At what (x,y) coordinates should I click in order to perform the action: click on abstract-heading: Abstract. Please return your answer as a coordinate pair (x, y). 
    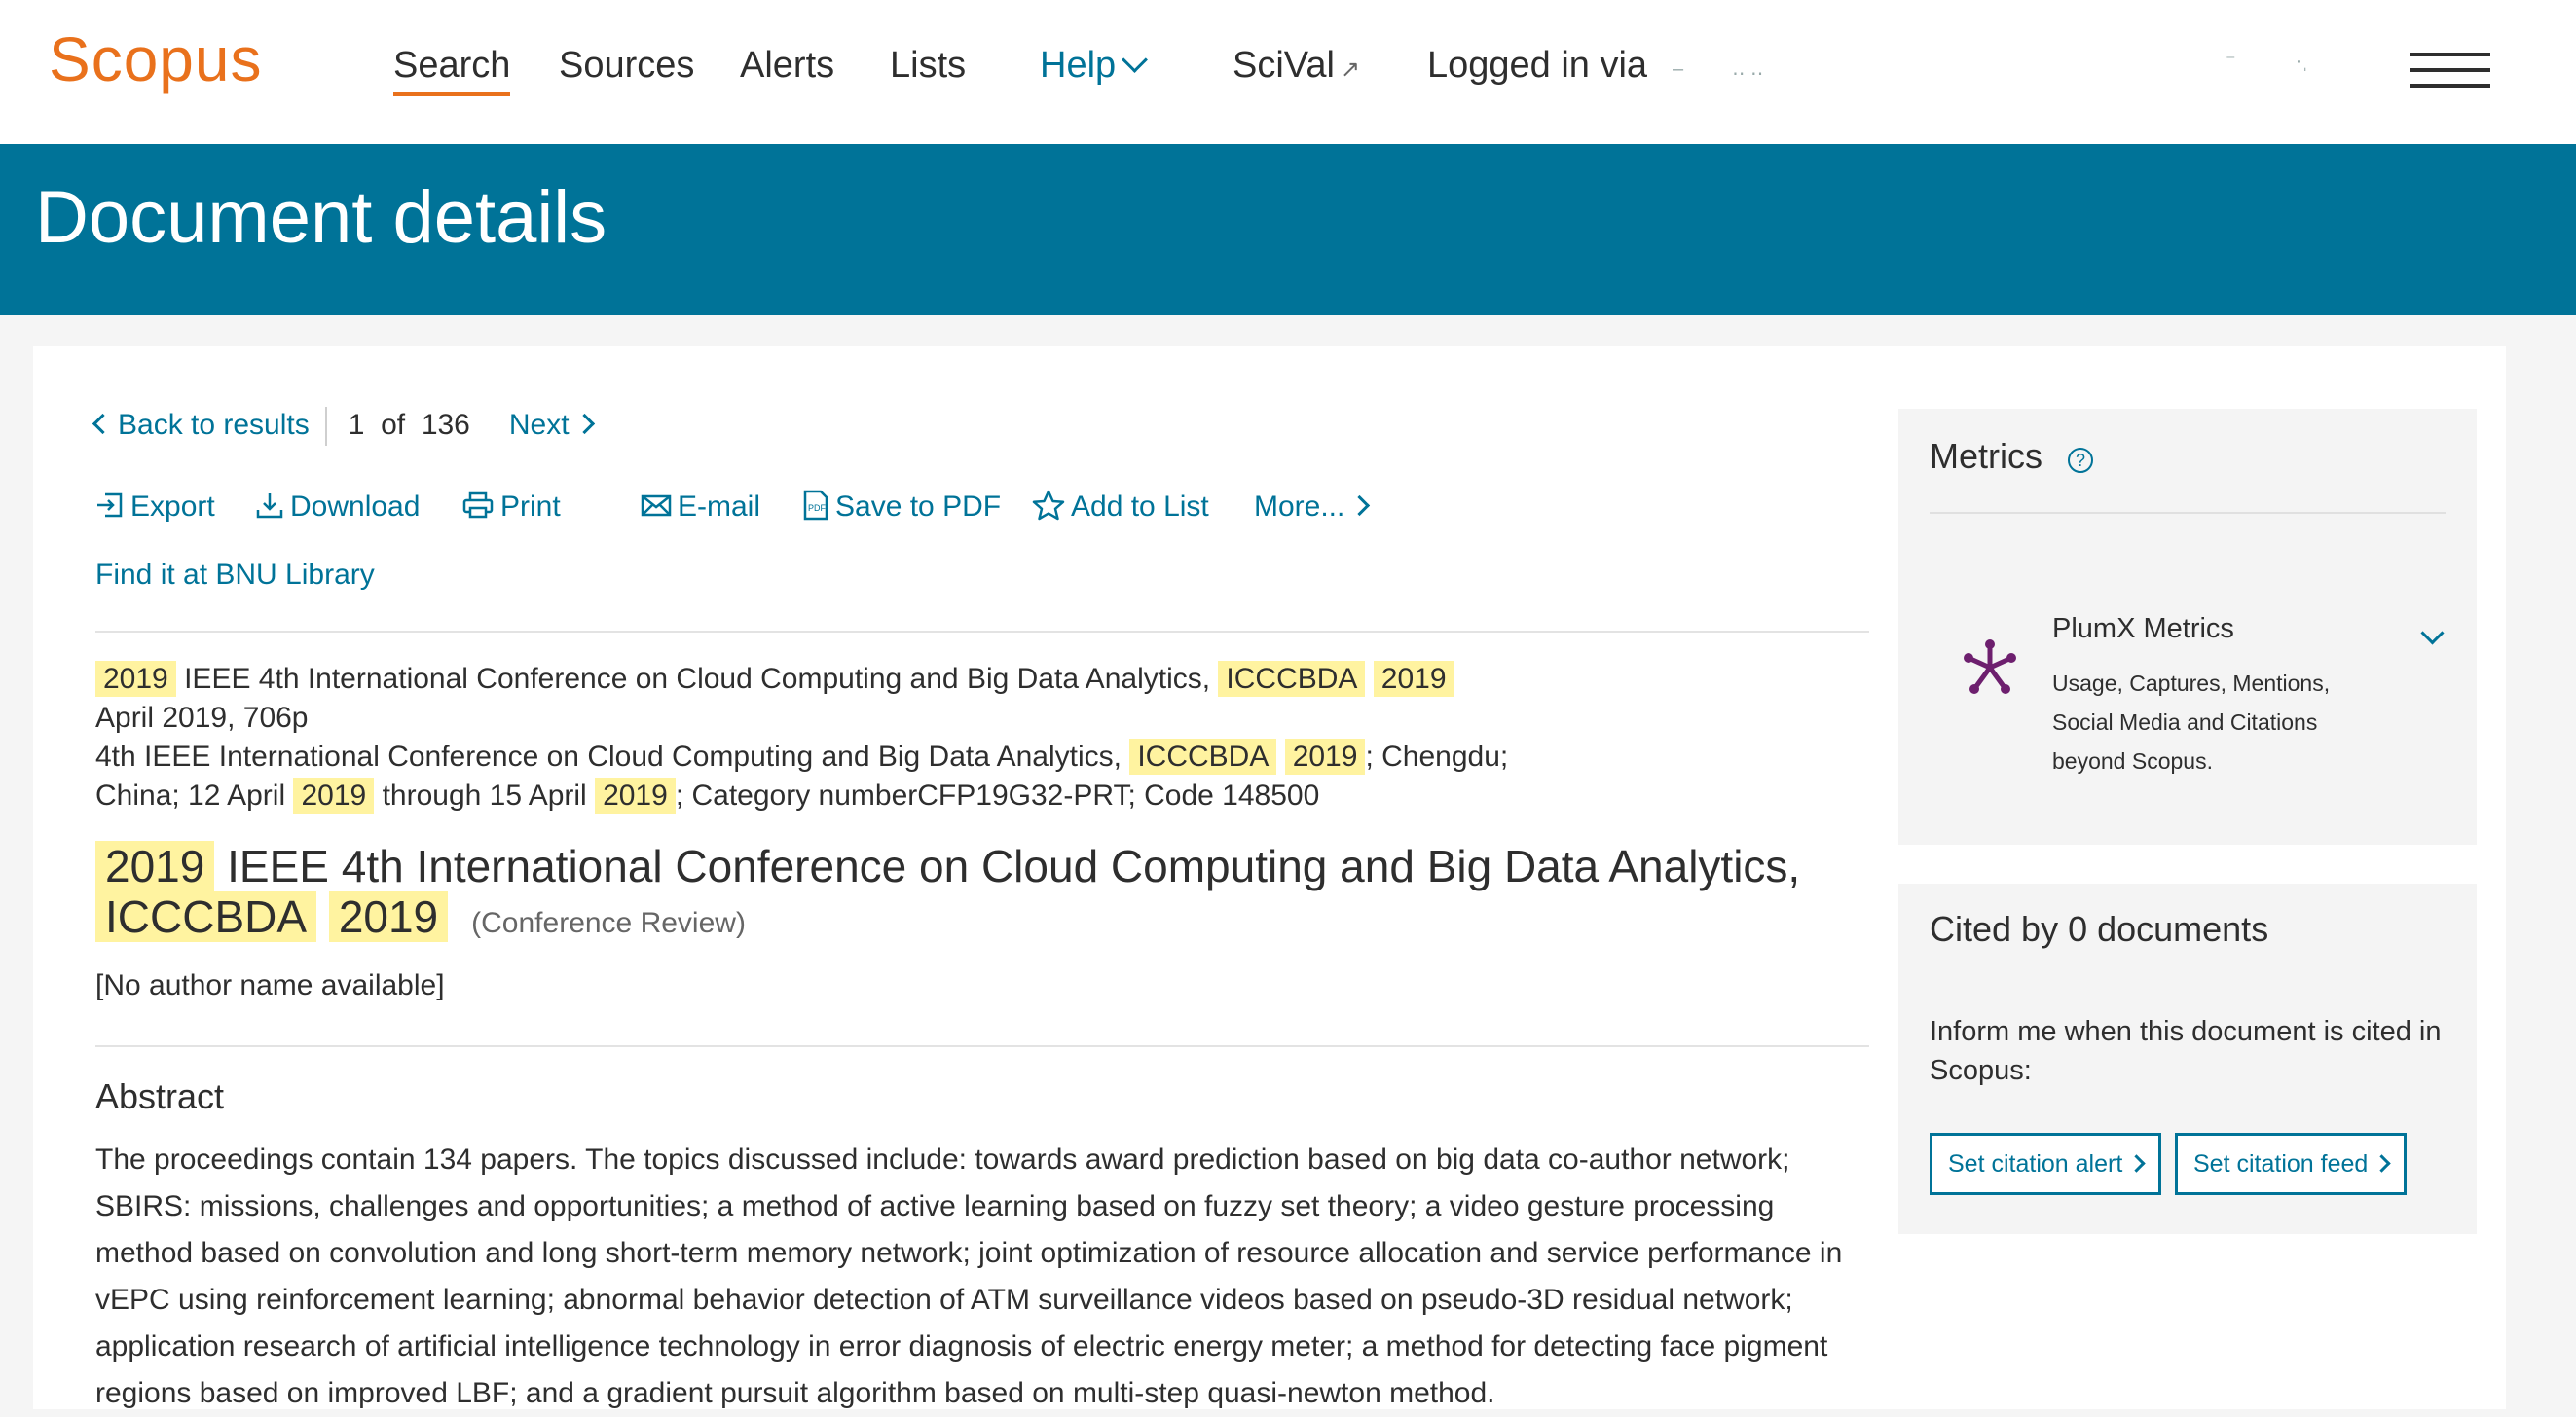
    Looking at the image, I should click on (160, 1096).